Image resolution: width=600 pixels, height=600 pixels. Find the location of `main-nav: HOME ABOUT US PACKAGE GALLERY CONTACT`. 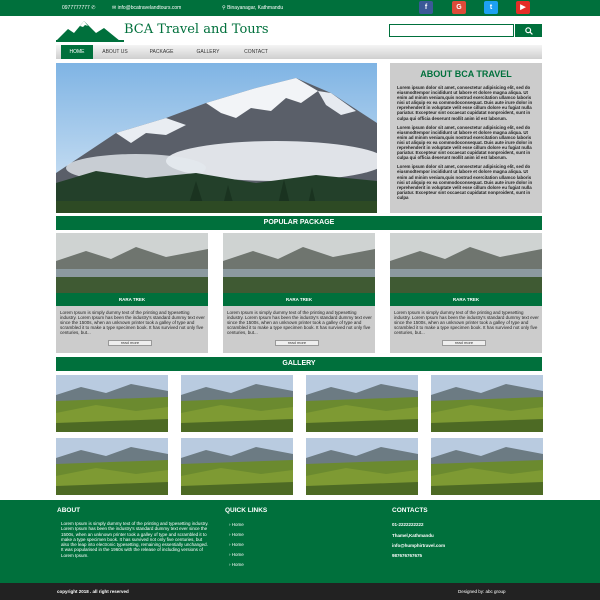

main-nav: HOME ABOUT US PACKAGE GALLERY CONTACT is located at coordinates (299, 52).